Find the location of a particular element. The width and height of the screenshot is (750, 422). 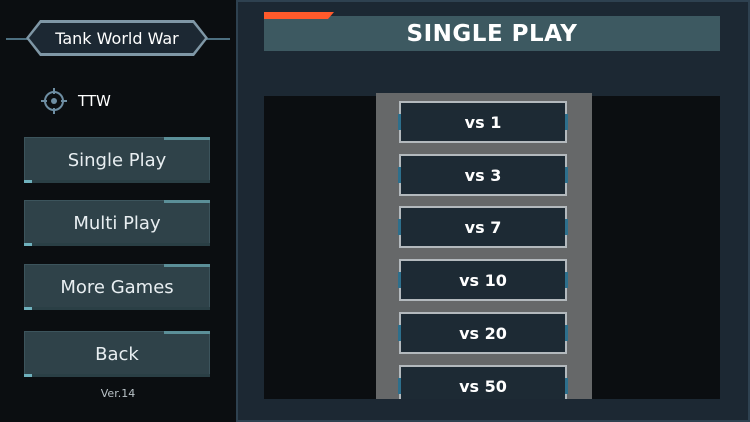

game-title: Tank World War is located at coordinates (117, 38).